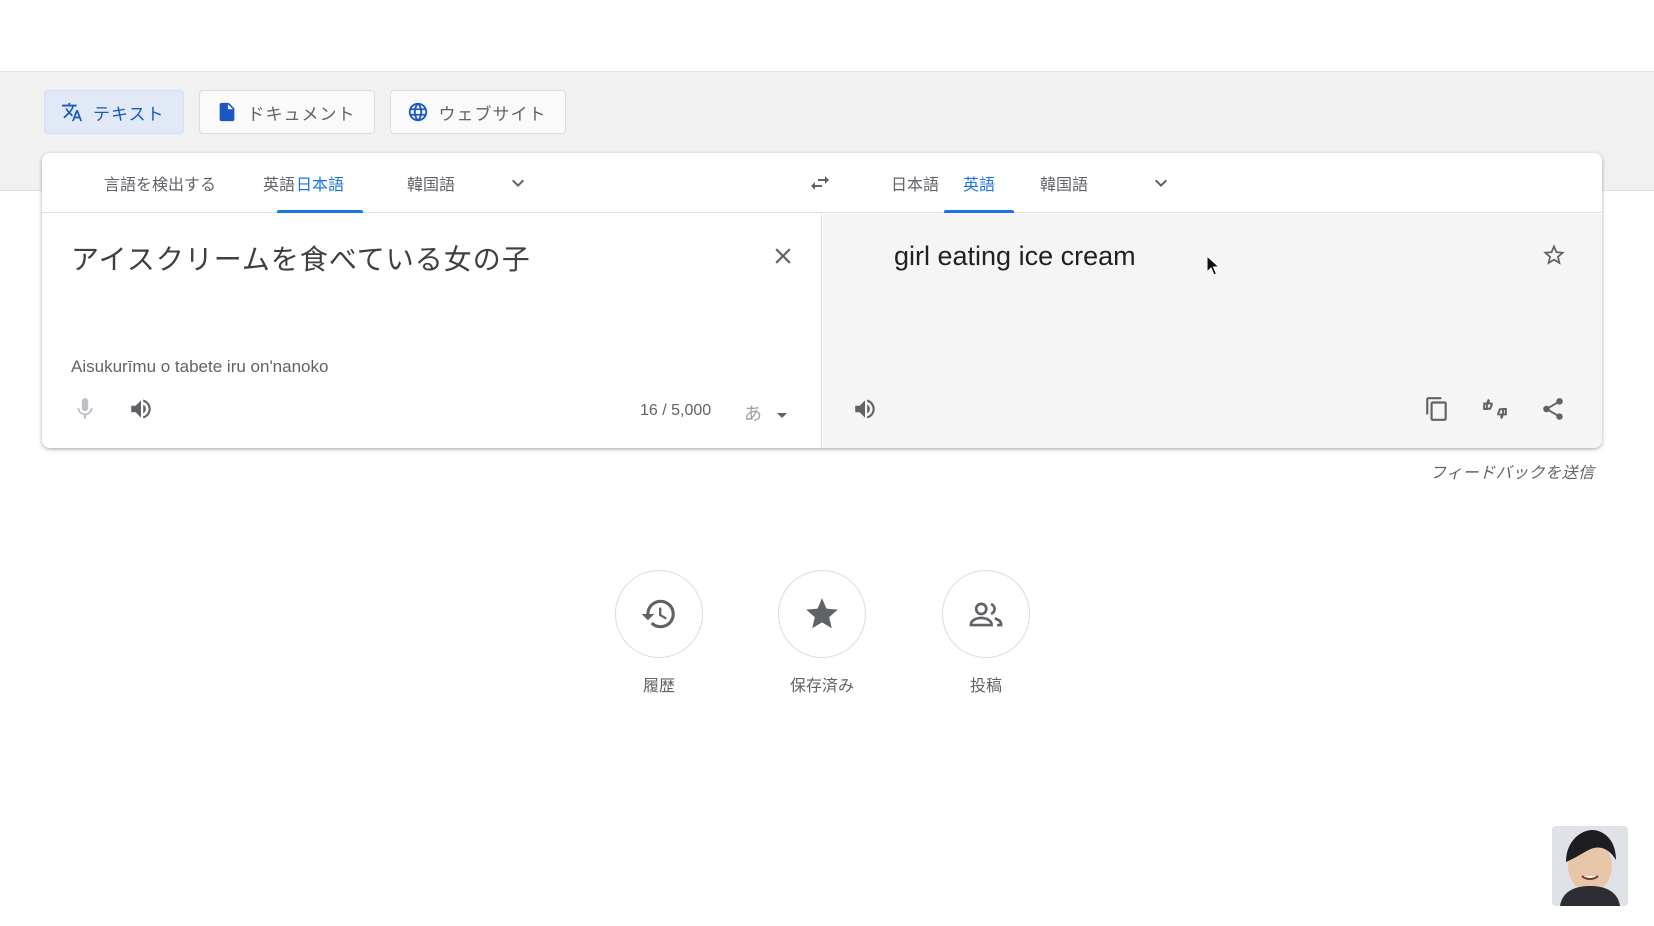 The image size is (1654, 926). I want to click on target-lang-english: 英語, so click(979, 183).